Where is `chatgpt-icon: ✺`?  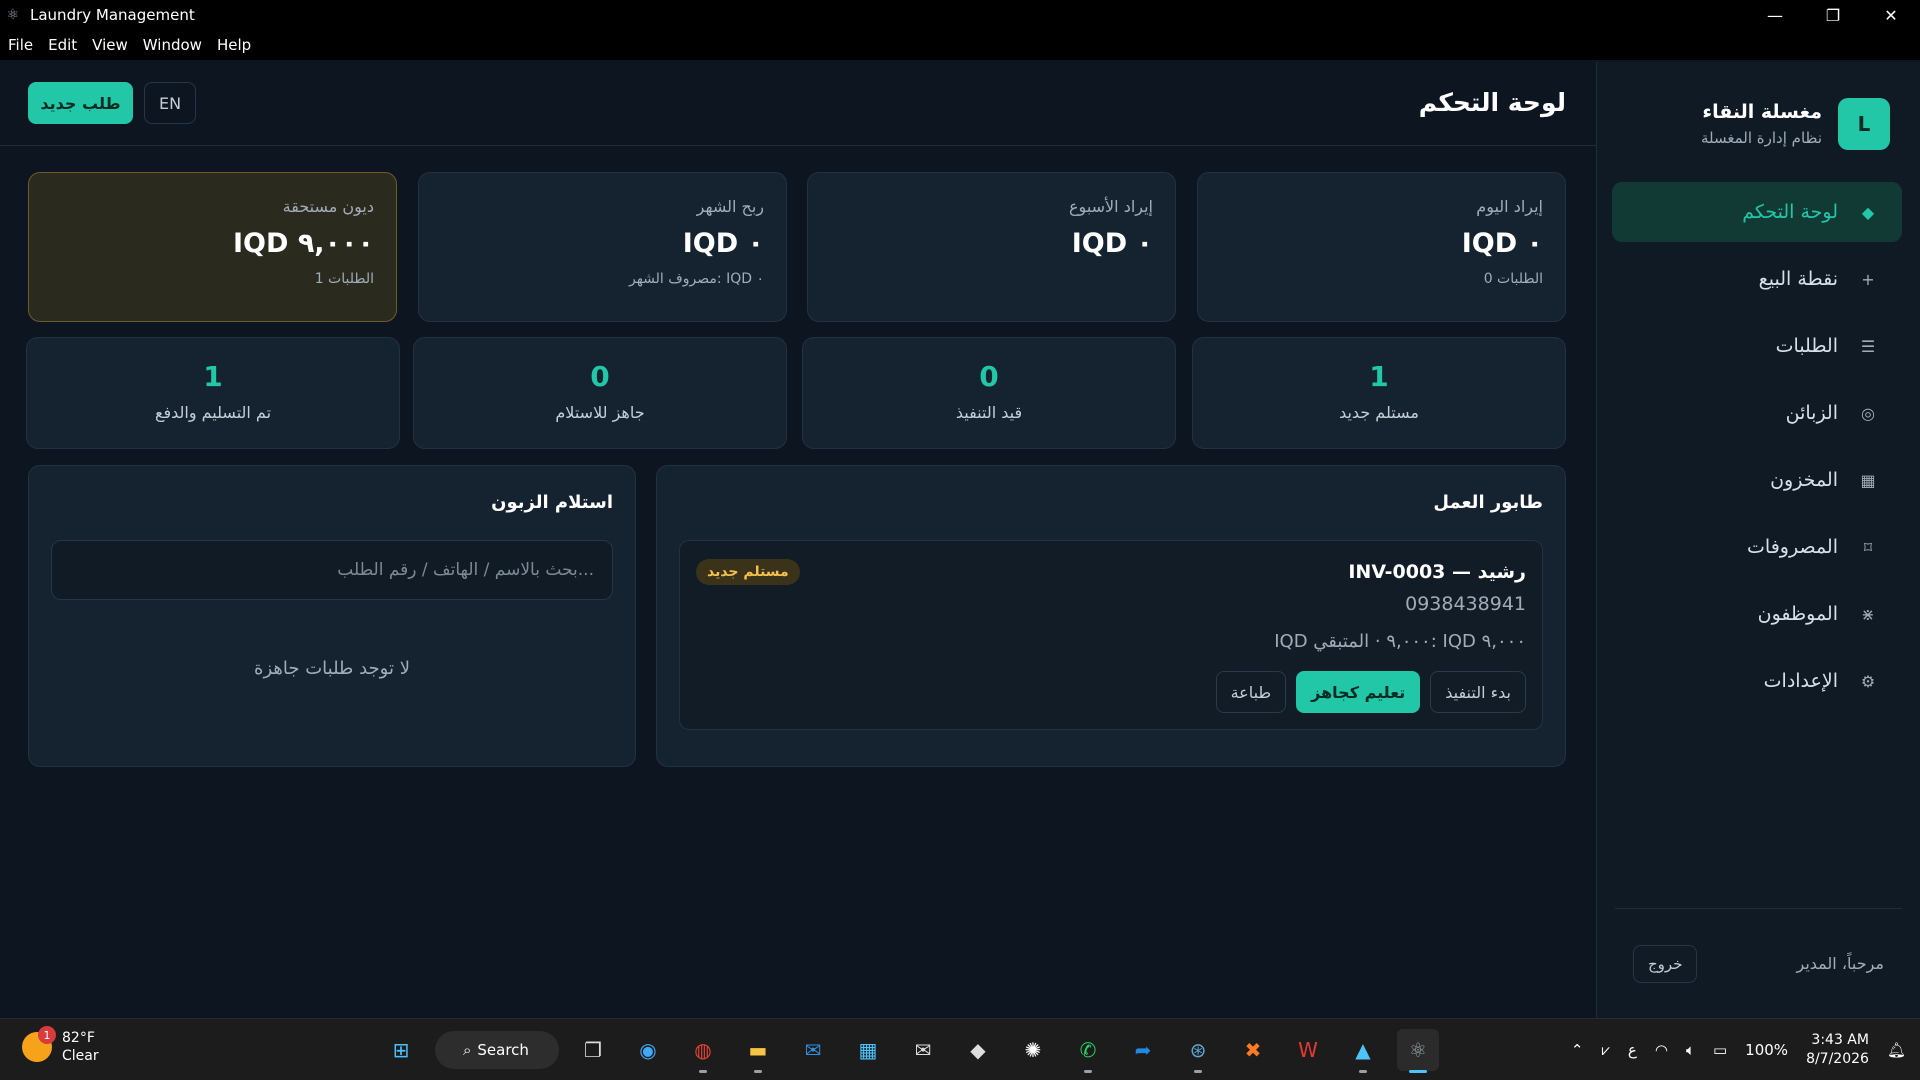
chatgpt-icon: ✺ is located at coordinates (1033, 1050).